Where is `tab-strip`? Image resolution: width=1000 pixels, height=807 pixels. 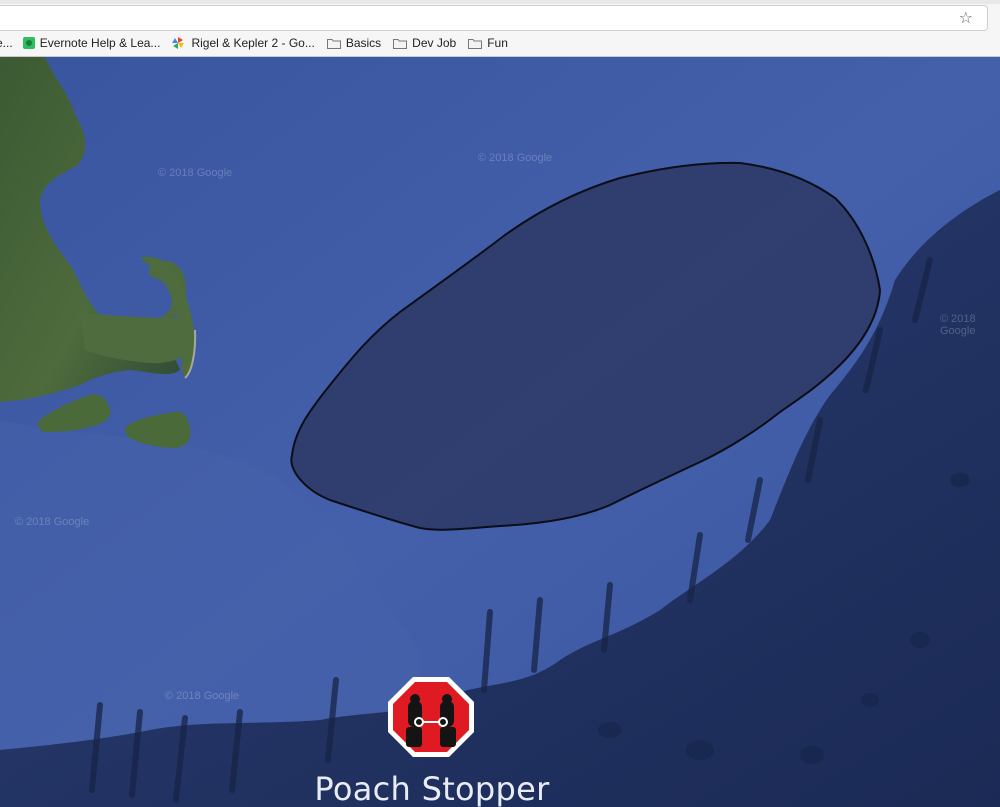 tab-strip is located at coordinates (500, 2).